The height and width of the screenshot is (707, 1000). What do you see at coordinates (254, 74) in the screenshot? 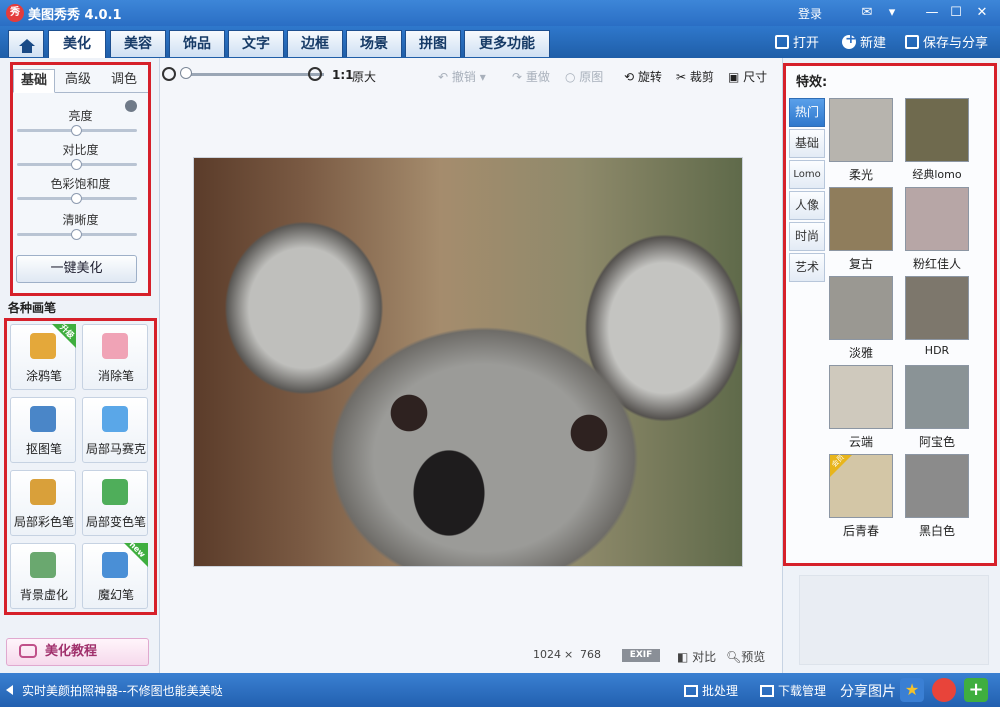
I see `zoom-slider` at bounding box center [254, 74].